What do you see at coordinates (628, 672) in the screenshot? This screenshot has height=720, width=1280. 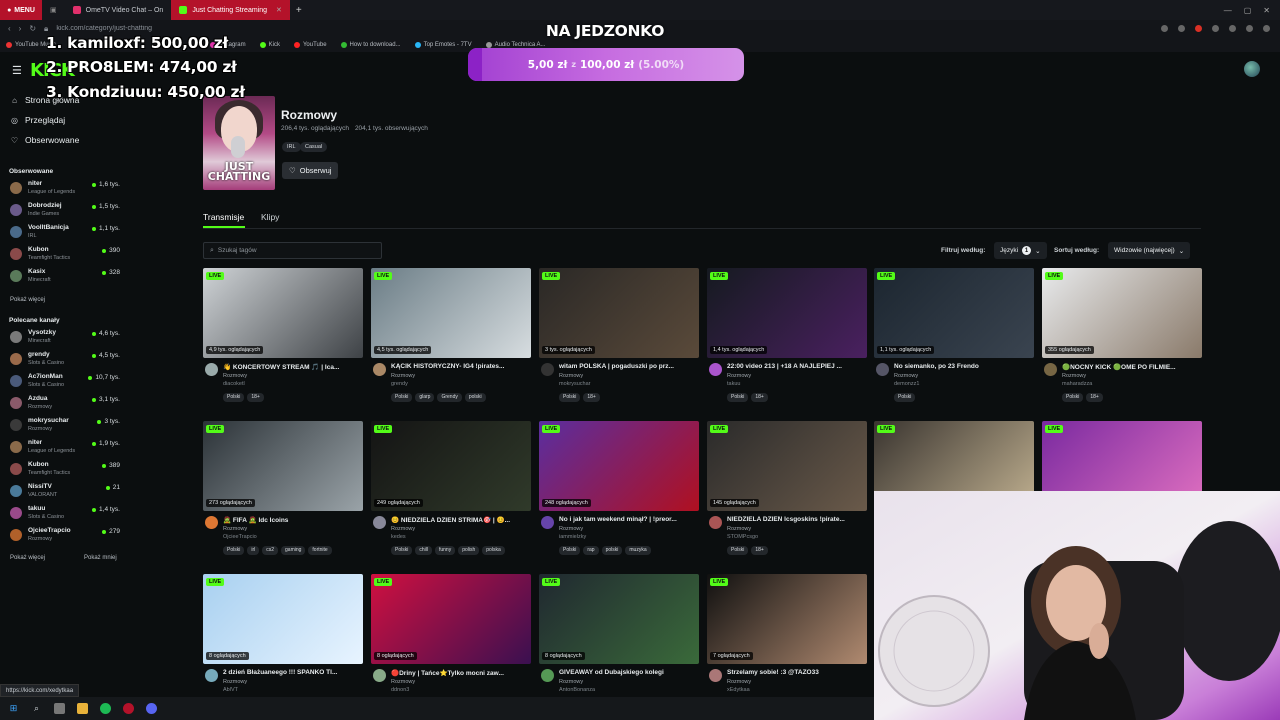 I see `stream-title: GIVEAWAY od Dubajskiego kolegi` at bounding box center [628, 672].